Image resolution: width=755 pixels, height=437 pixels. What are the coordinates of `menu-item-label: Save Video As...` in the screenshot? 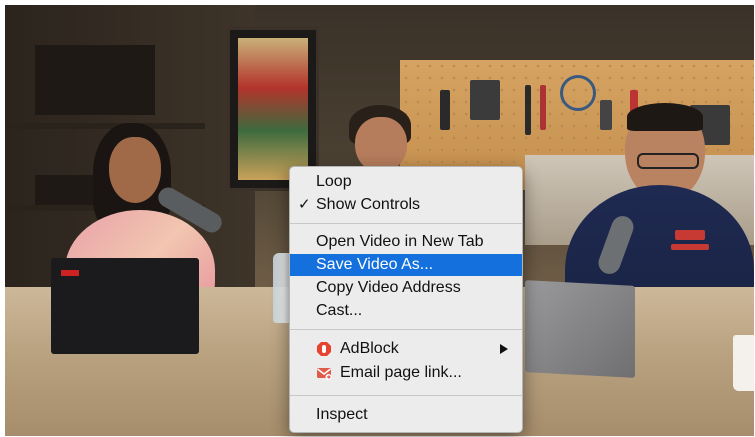 It's located at (375, 264).